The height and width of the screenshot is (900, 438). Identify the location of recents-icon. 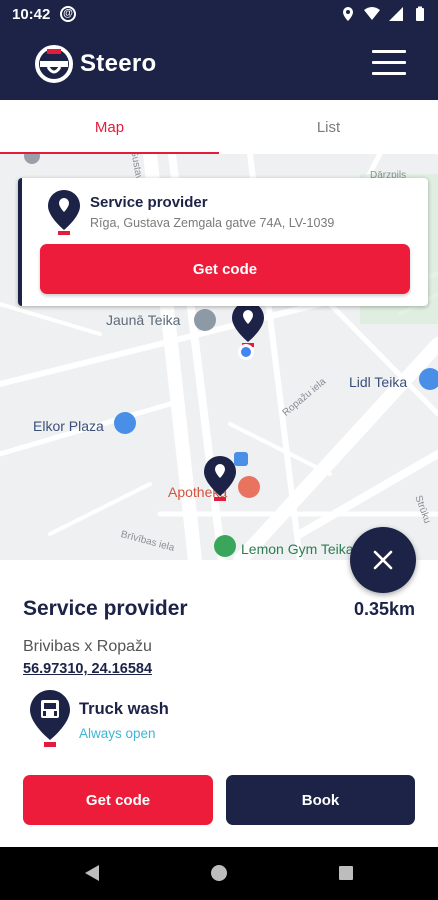
(346, 873).